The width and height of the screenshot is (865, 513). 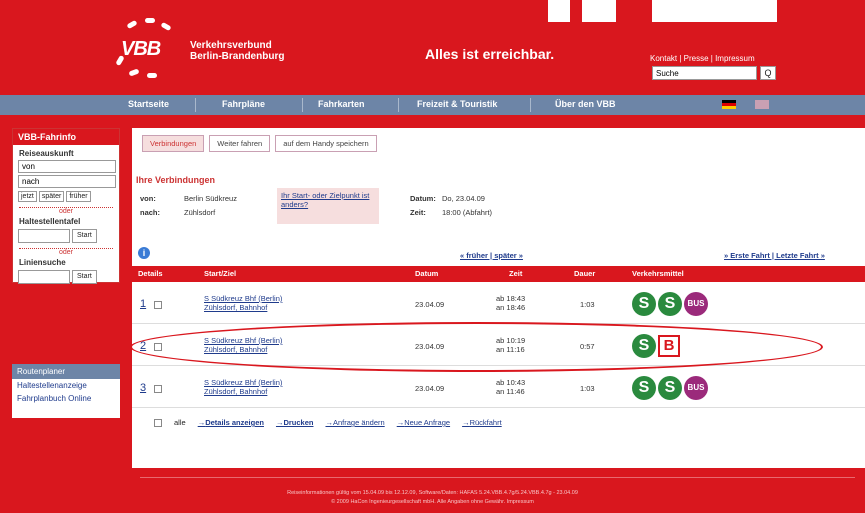 What do you see at coordinates (84, 236) in the screenshot?
I see `station-start-button: Start` at bounding box center [84, 236].